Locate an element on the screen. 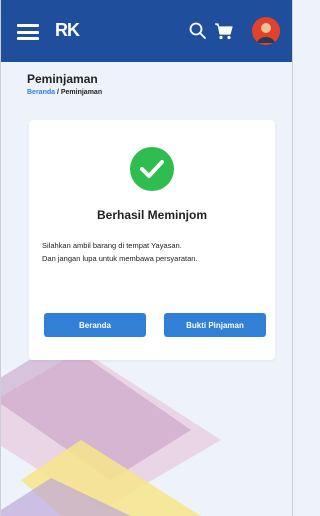 The image size is (320, 516). menu-icon is located at coordinates (28, 32).